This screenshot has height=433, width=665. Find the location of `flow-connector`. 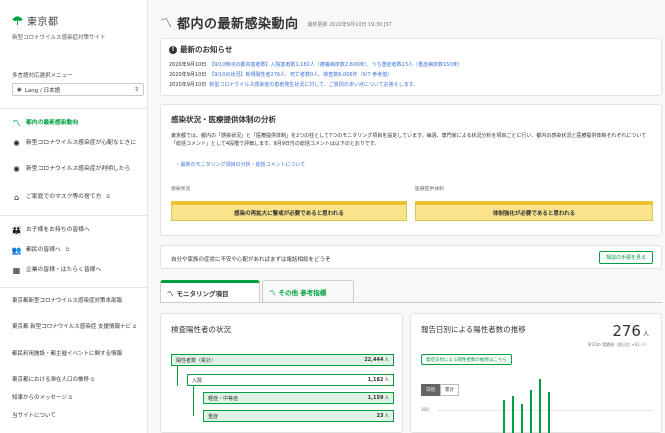

flow-connector is located at coordinates (177, 376).